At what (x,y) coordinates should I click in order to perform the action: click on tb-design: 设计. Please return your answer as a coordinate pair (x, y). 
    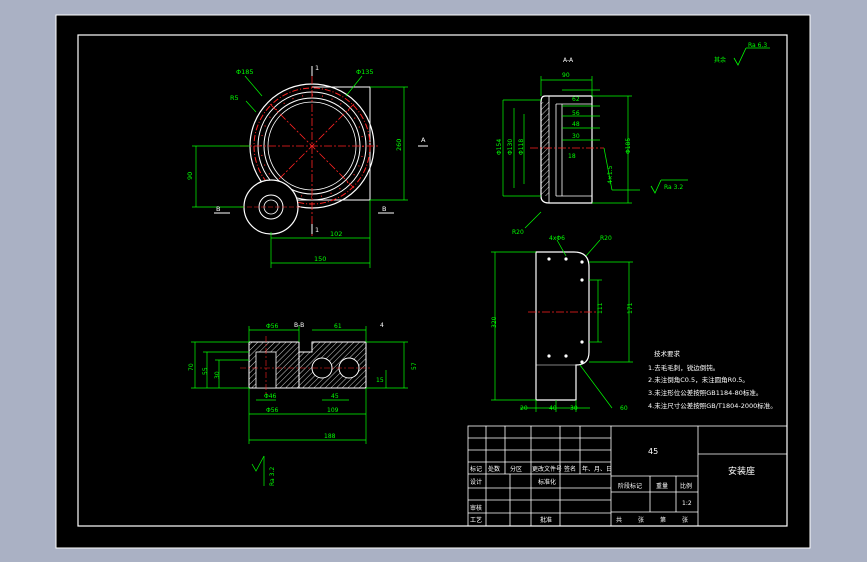
    Looking at the image, I should click on (476, 482).